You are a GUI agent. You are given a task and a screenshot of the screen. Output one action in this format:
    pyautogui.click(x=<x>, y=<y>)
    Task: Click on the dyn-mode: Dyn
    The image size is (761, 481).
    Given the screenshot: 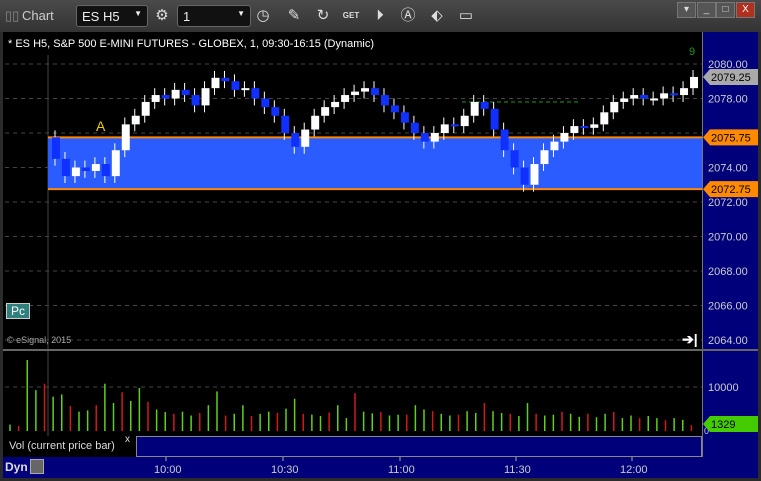 What is the action you would take?
    pyautogui.click(x=16, y=467)
    